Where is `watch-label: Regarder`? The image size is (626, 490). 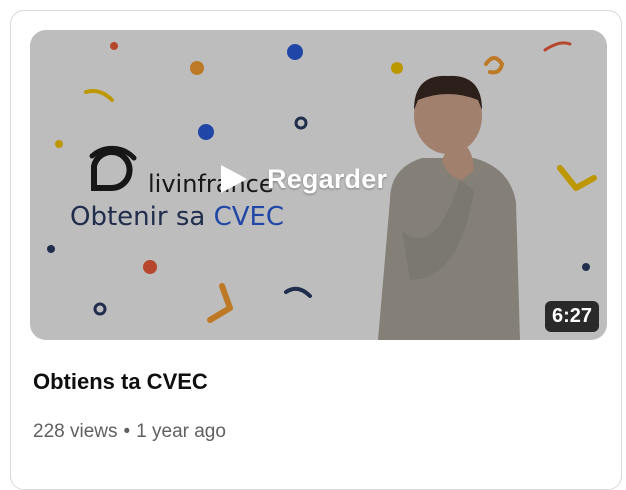 watch-label: Regarder is located at coordinates (327, 178).